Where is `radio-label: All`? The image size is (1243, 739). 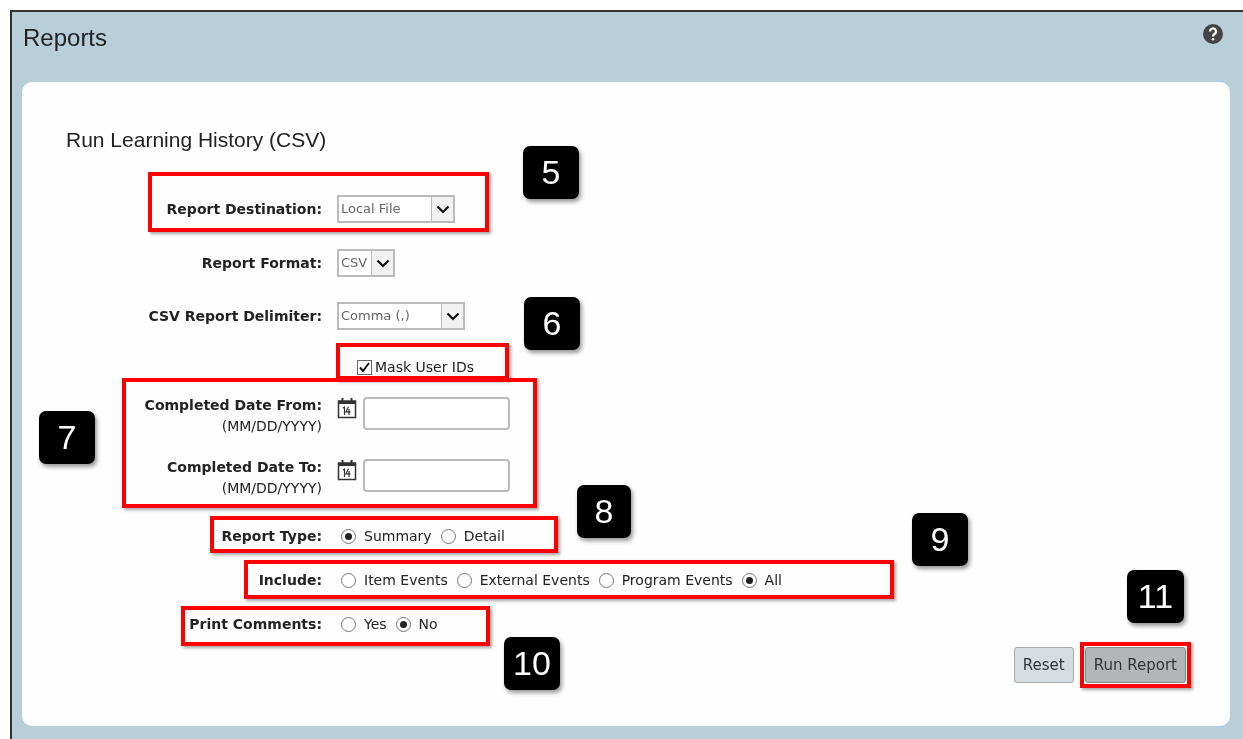
radio-label: All is located at coordinates (773, 580).